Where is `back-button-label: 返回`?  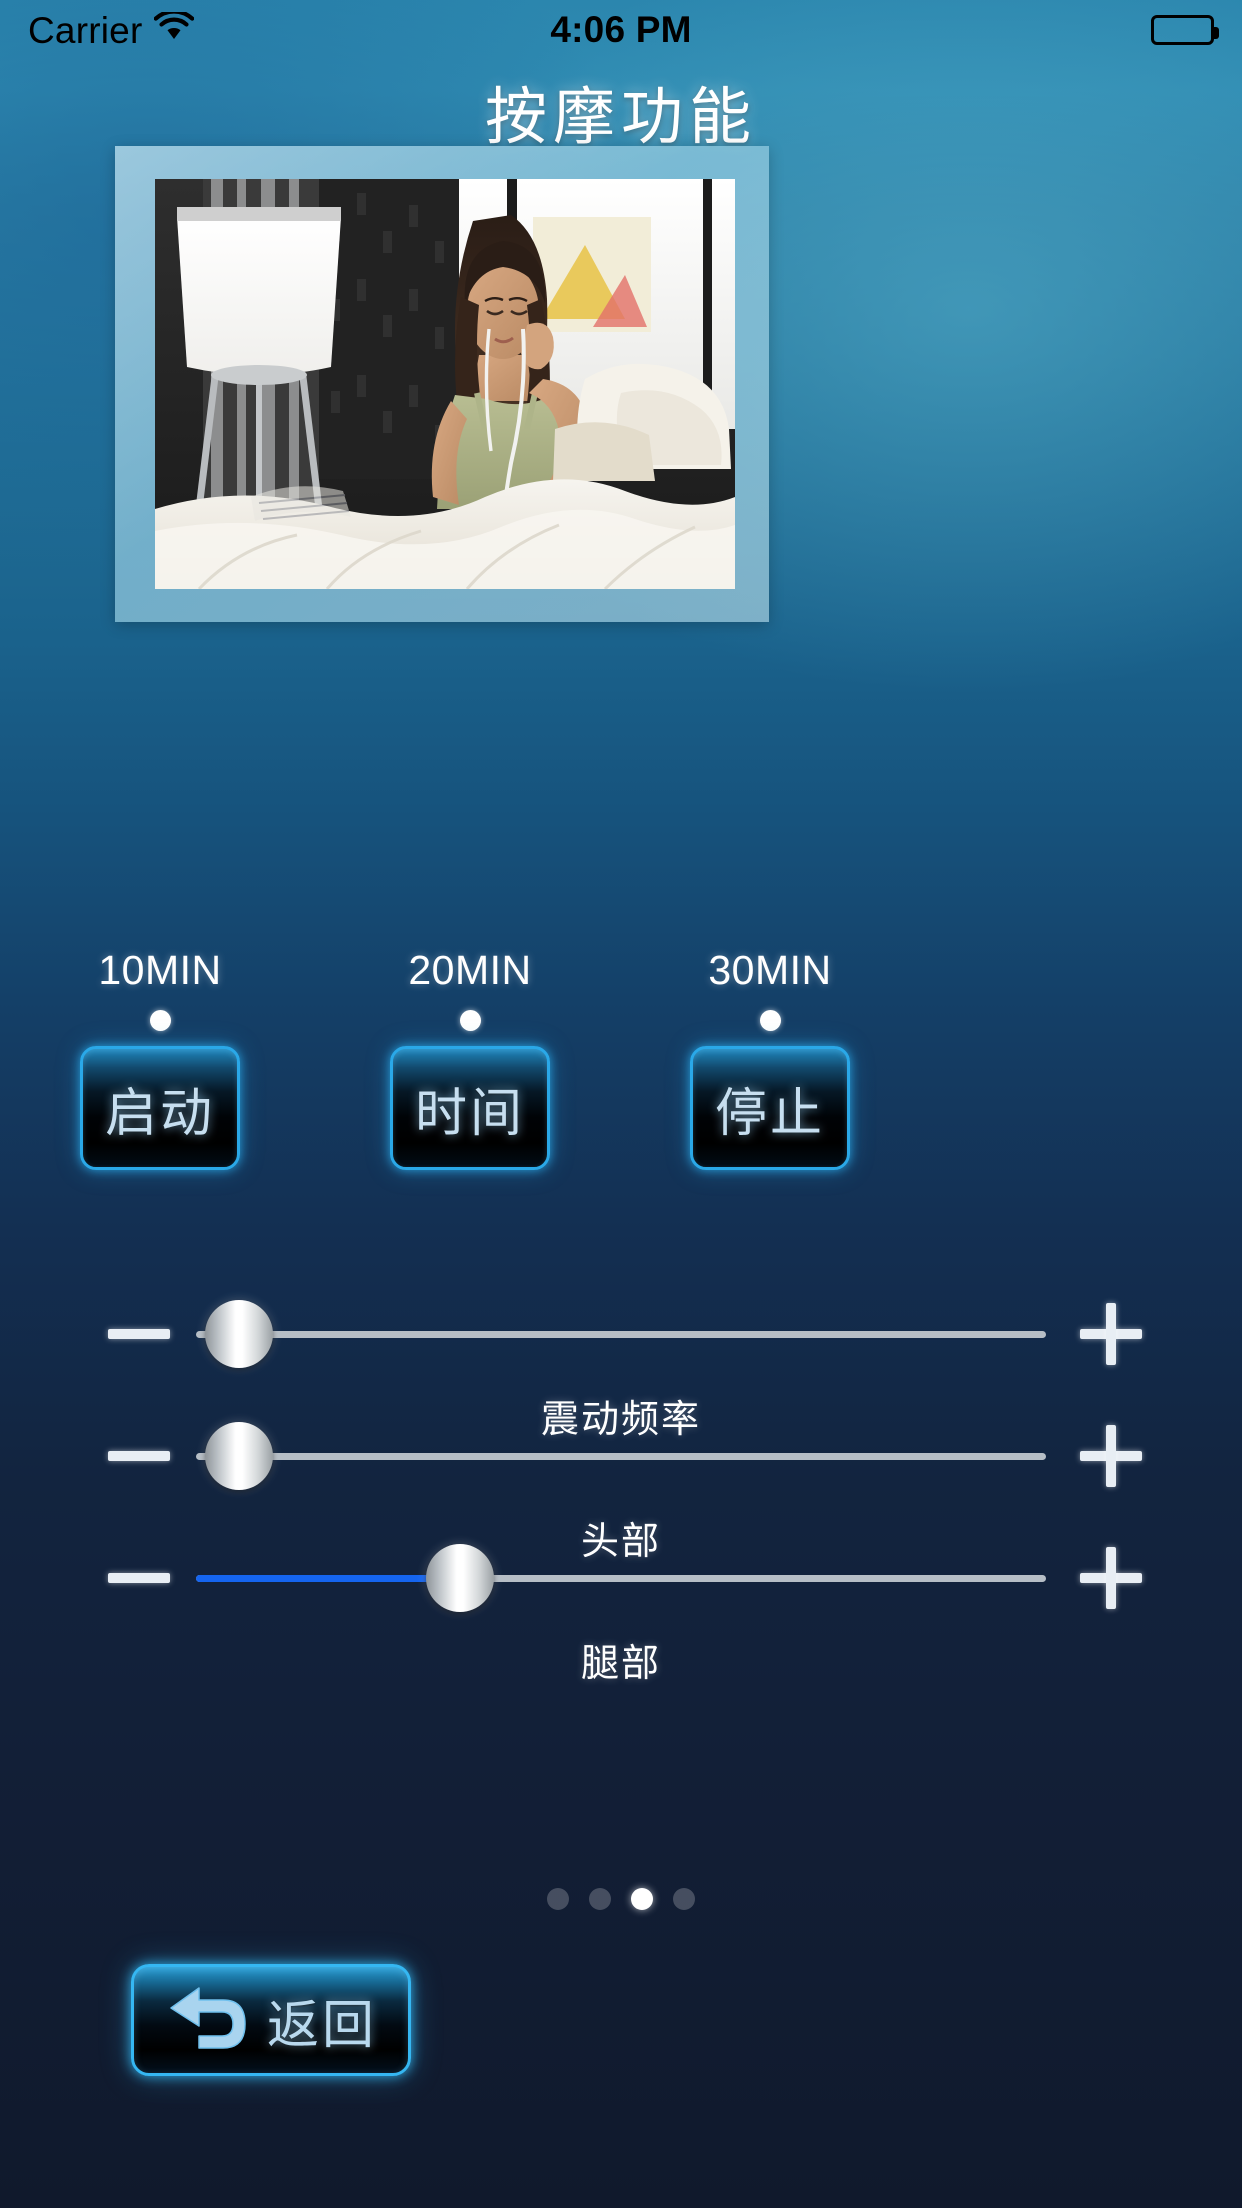
back-button-label: 返回 is located at coordinates (321, 2025).